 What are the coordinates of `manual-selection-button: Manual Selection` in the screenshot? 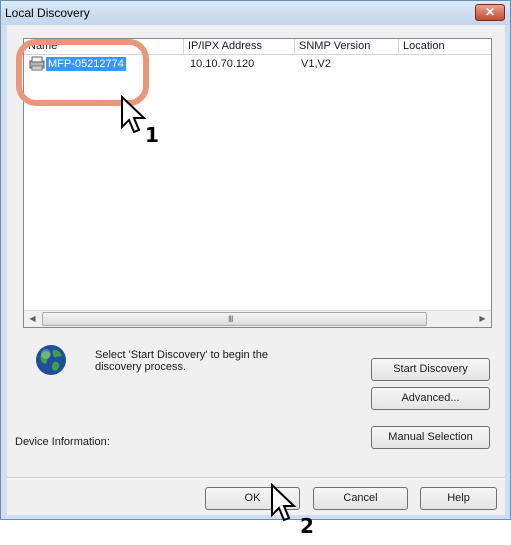 It's located at (430, 437).